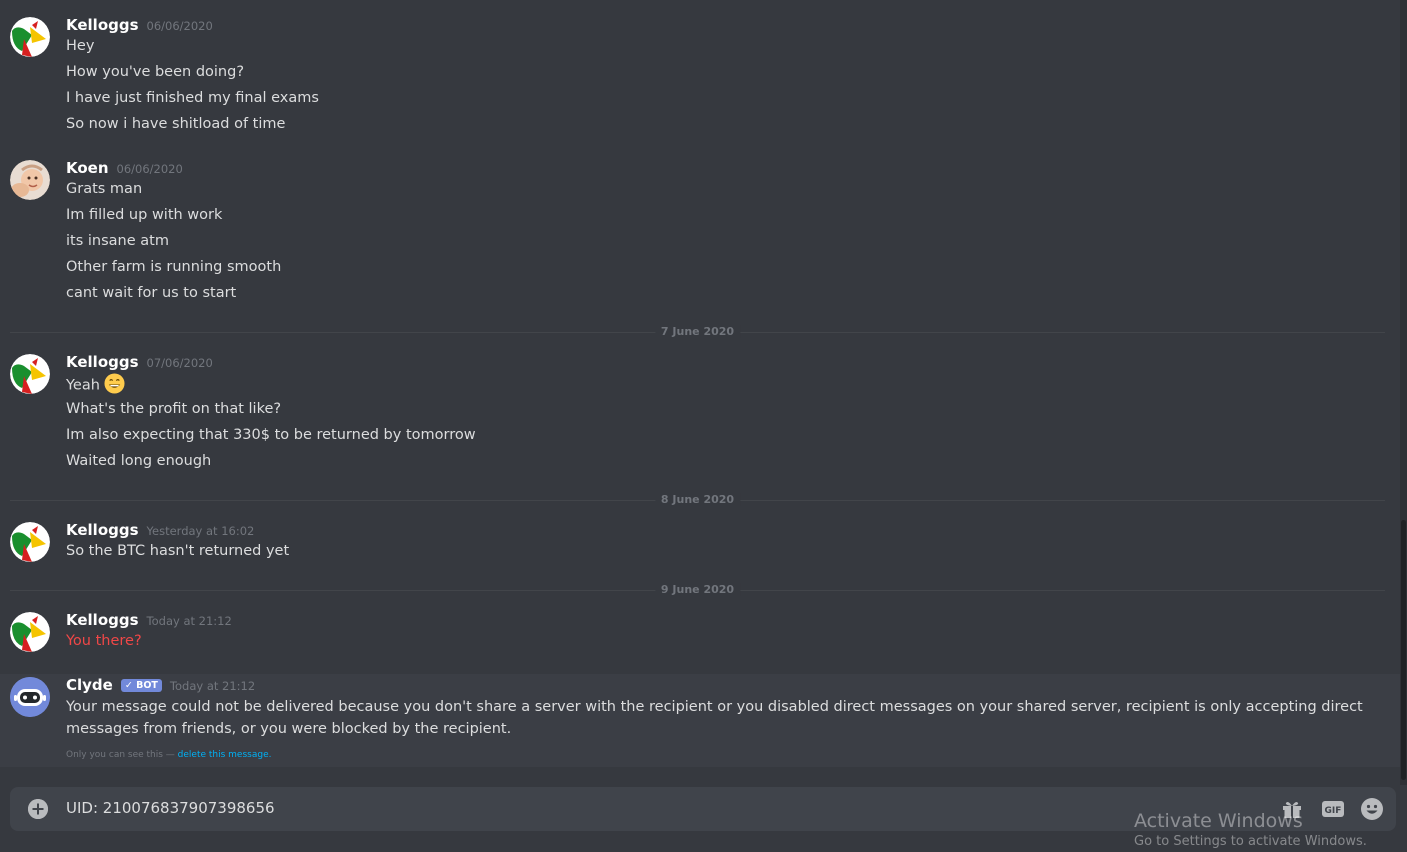 Image resolution: width=1407 pixels, height=852 pixels. Describe the element at coordinates (170, 808) in the screenshot. I see `message-input: UID: 210076837907398656` at that location.